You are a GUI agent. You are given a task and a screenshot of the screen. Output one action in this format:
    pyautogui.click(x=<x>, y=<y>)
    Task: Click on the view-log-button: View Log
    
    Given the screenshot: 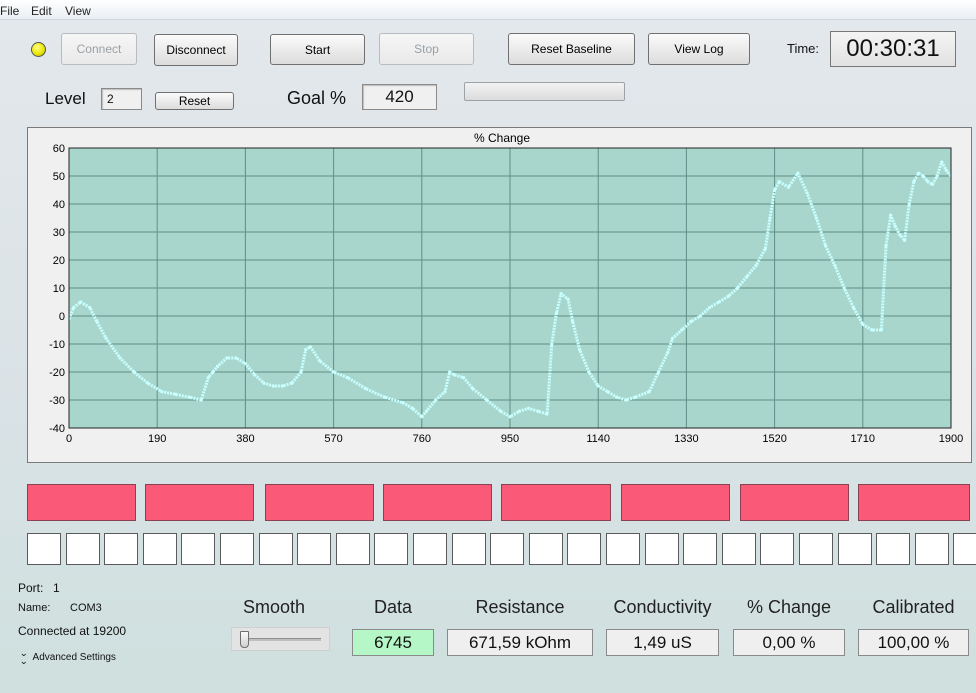 What is the action you would take?
    pyautogui.click(x=699, y=49)
    